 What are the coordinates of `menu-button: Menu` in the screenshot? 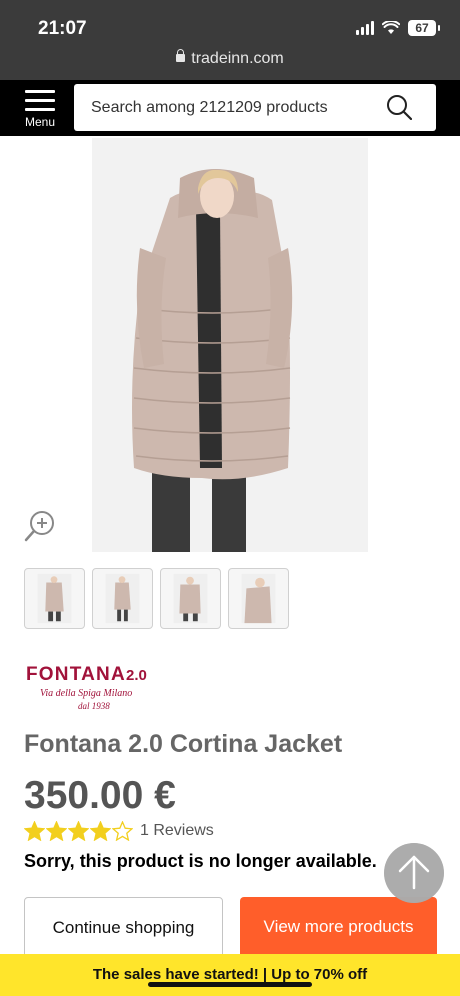 It's located at (40, 110).